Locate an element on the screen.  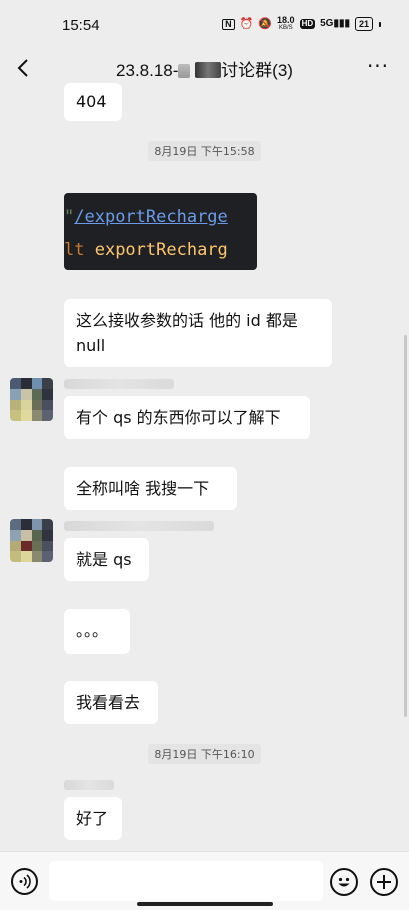
emoji-icon is located at coordinates (344, 882).